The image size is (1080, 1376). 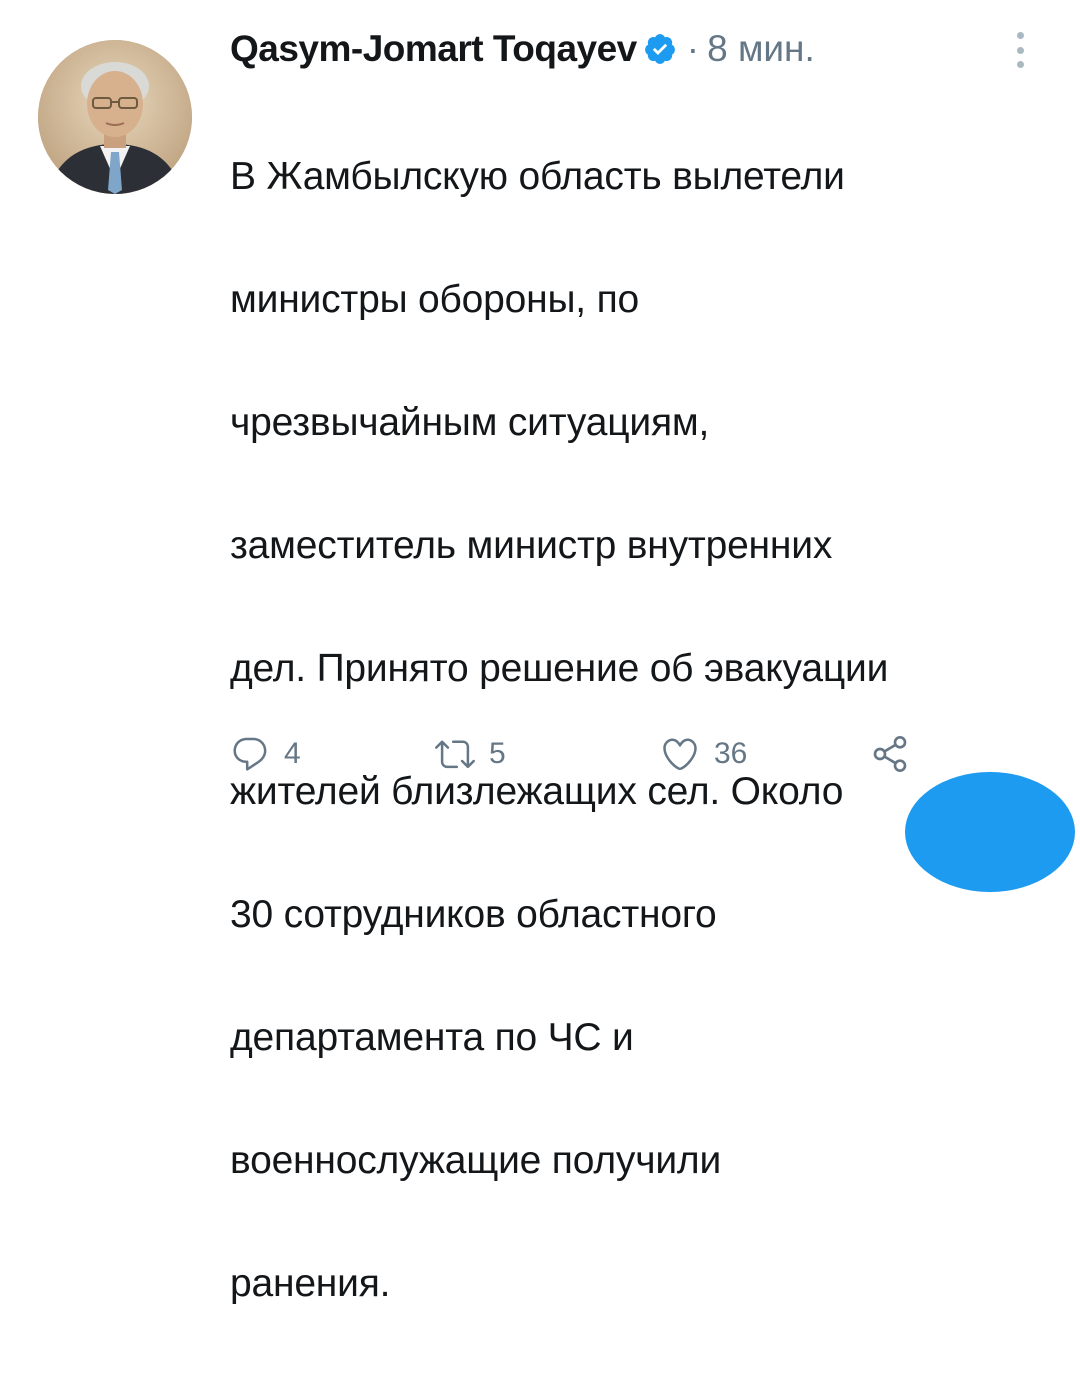 What do you see at coordinates (610, 754) in the screenshot?
I see `tweet-actions: 4 5 36` at bounding box center [610, 754].